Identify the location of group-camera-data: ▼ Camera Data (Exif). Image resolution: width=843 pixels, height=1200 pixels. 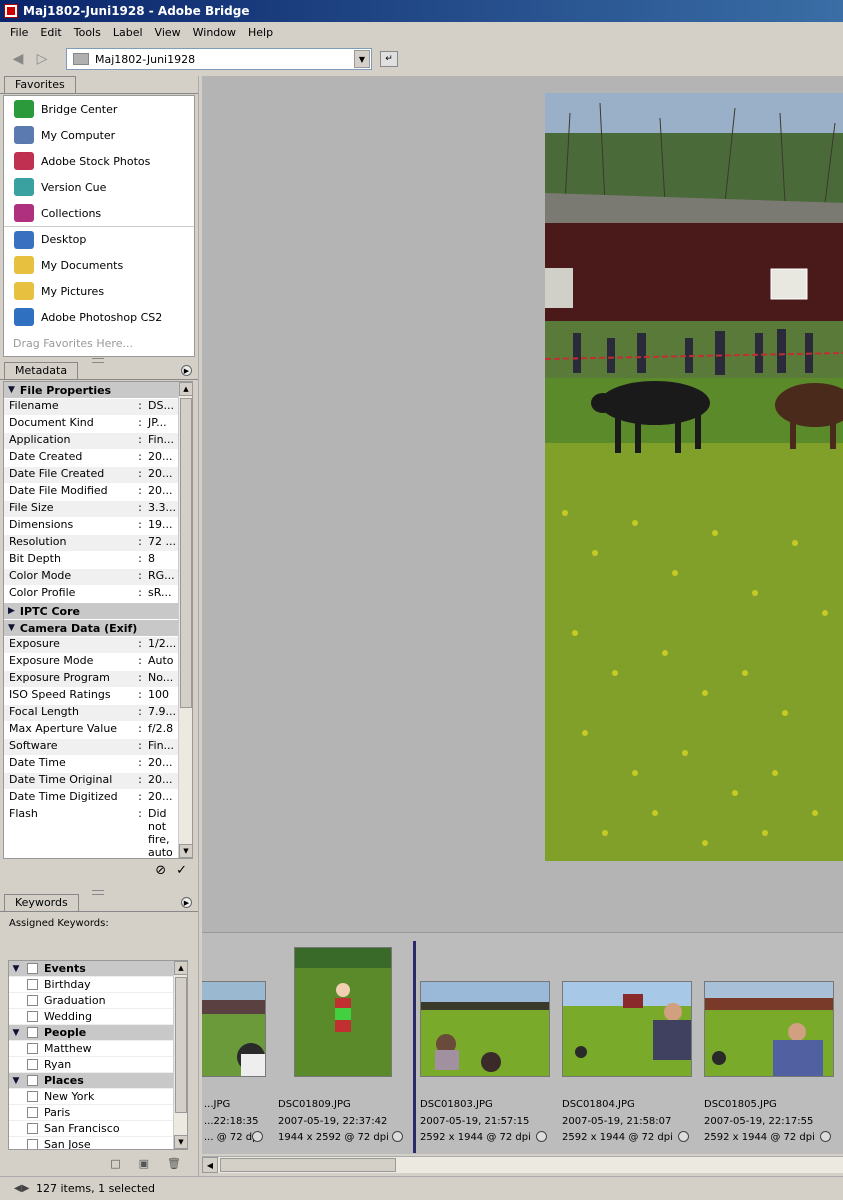
(92, 628).